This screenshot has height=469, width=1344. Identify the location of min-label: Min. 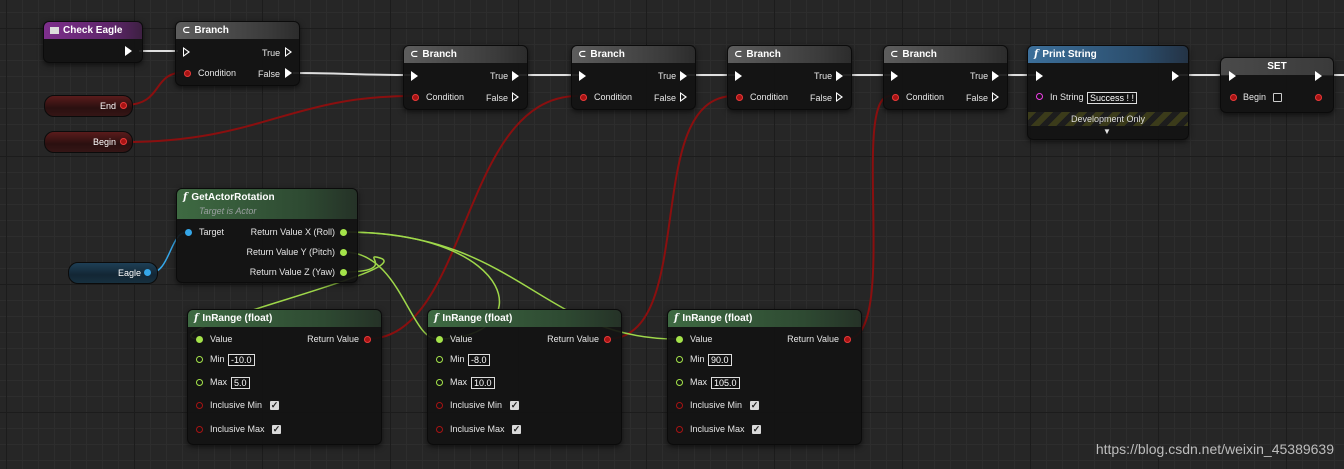
(457, 359).